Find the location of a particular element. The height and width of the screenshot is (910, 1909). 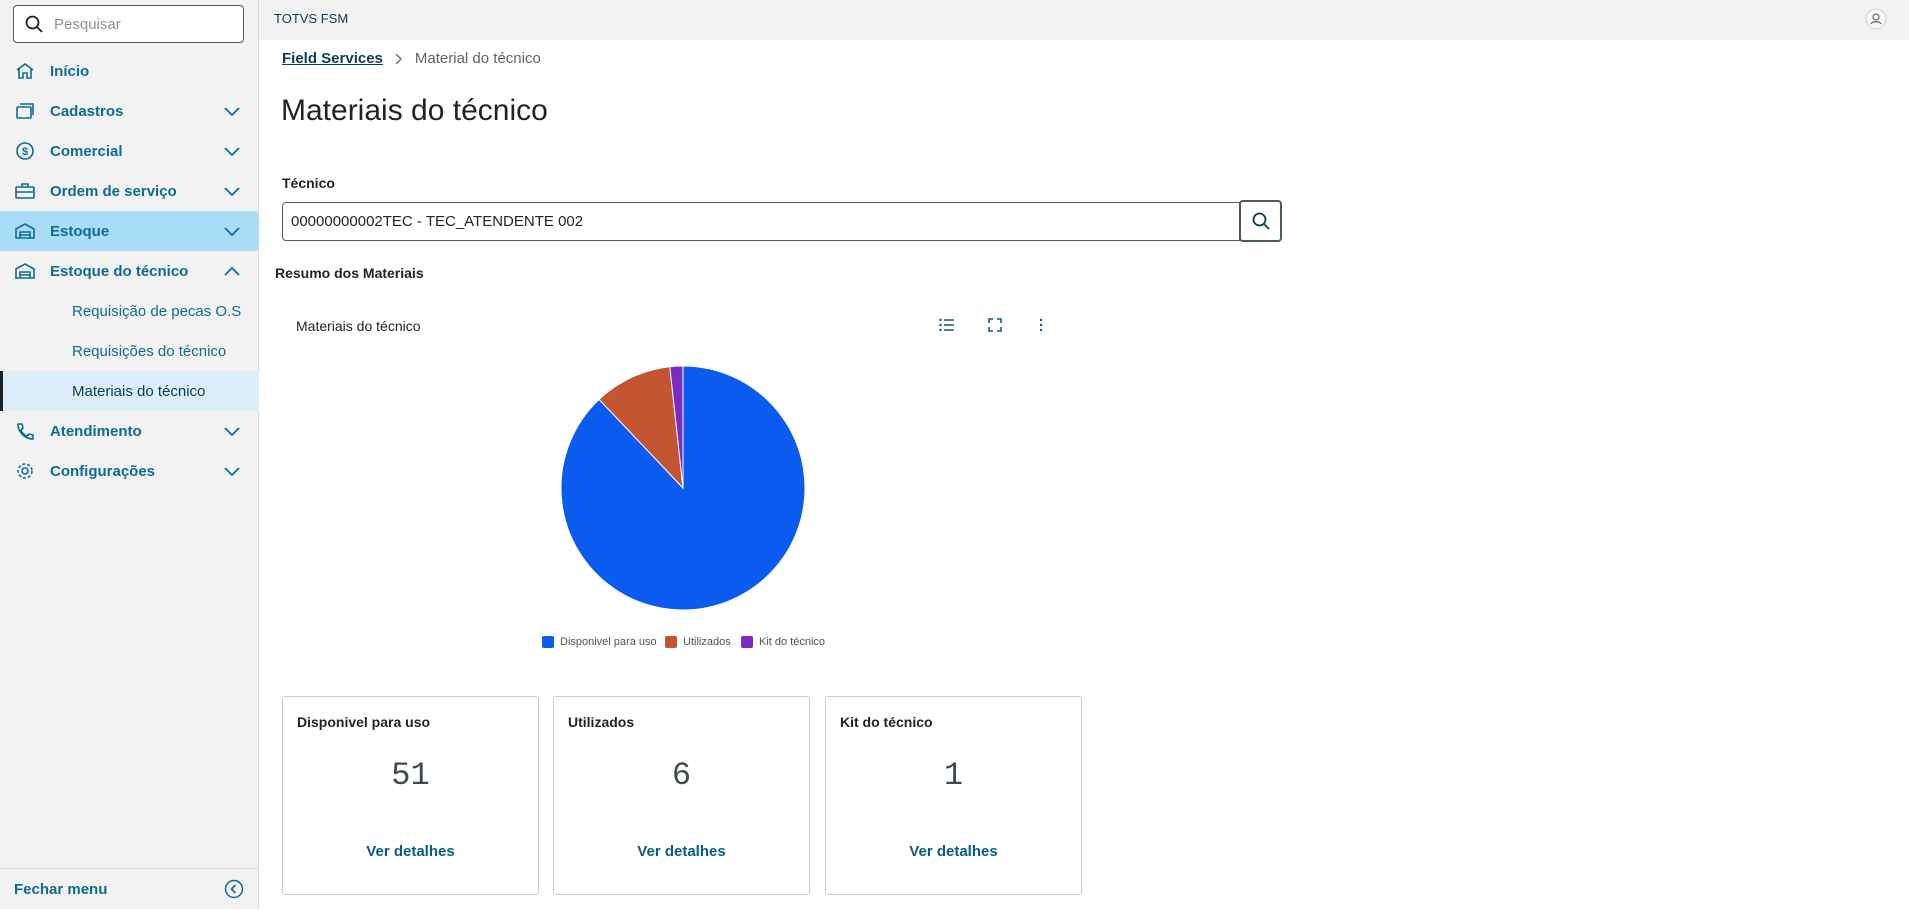

chevron-right-icon is located at coordinates (398, 58).